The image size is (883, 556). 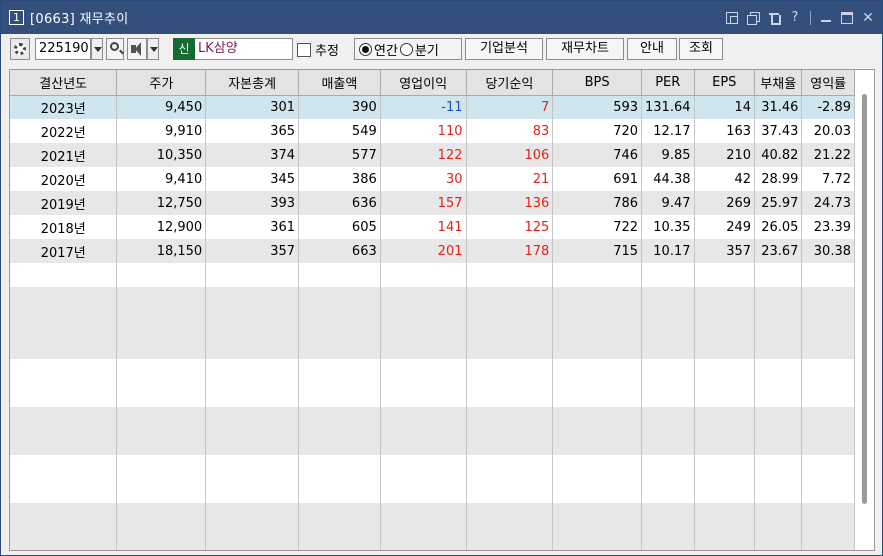 What do you see at coordinates (339, 179) in the screenshot?
I see `table-cell: 386` at bounding box center [339, 179].